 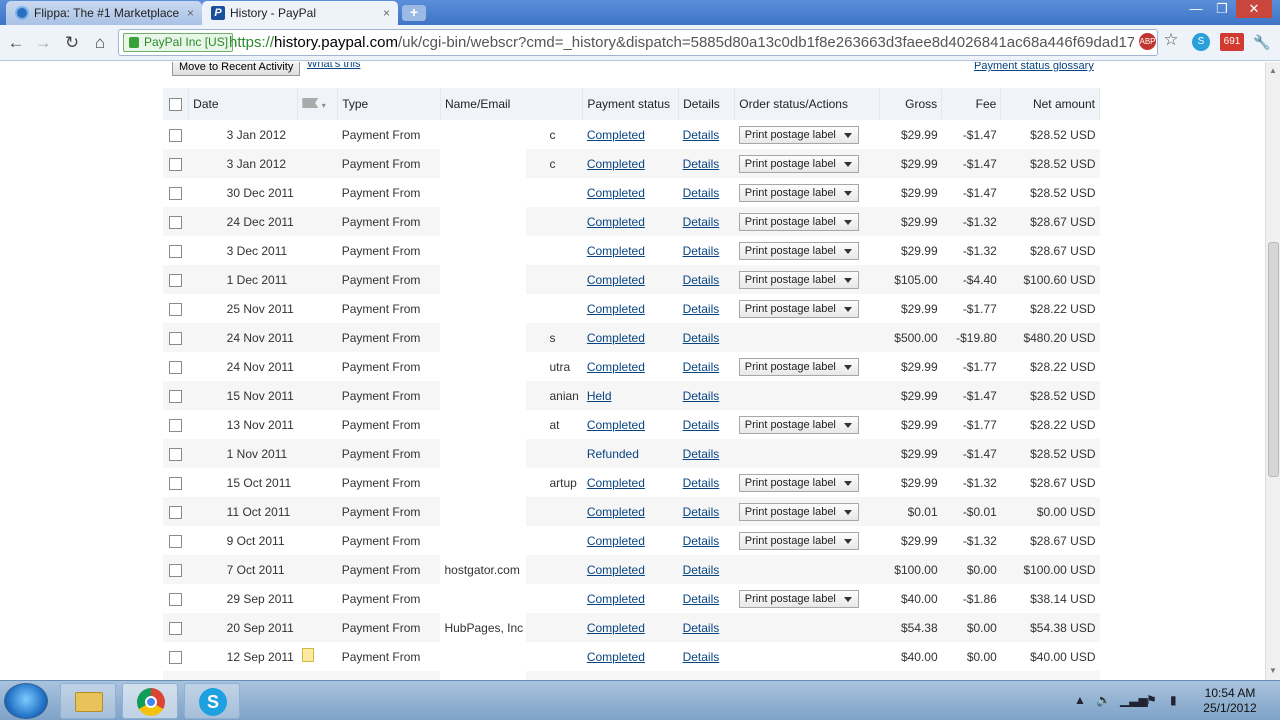 I want to click on scroll-down-icon: ▼, so click(x=1273, y=670).